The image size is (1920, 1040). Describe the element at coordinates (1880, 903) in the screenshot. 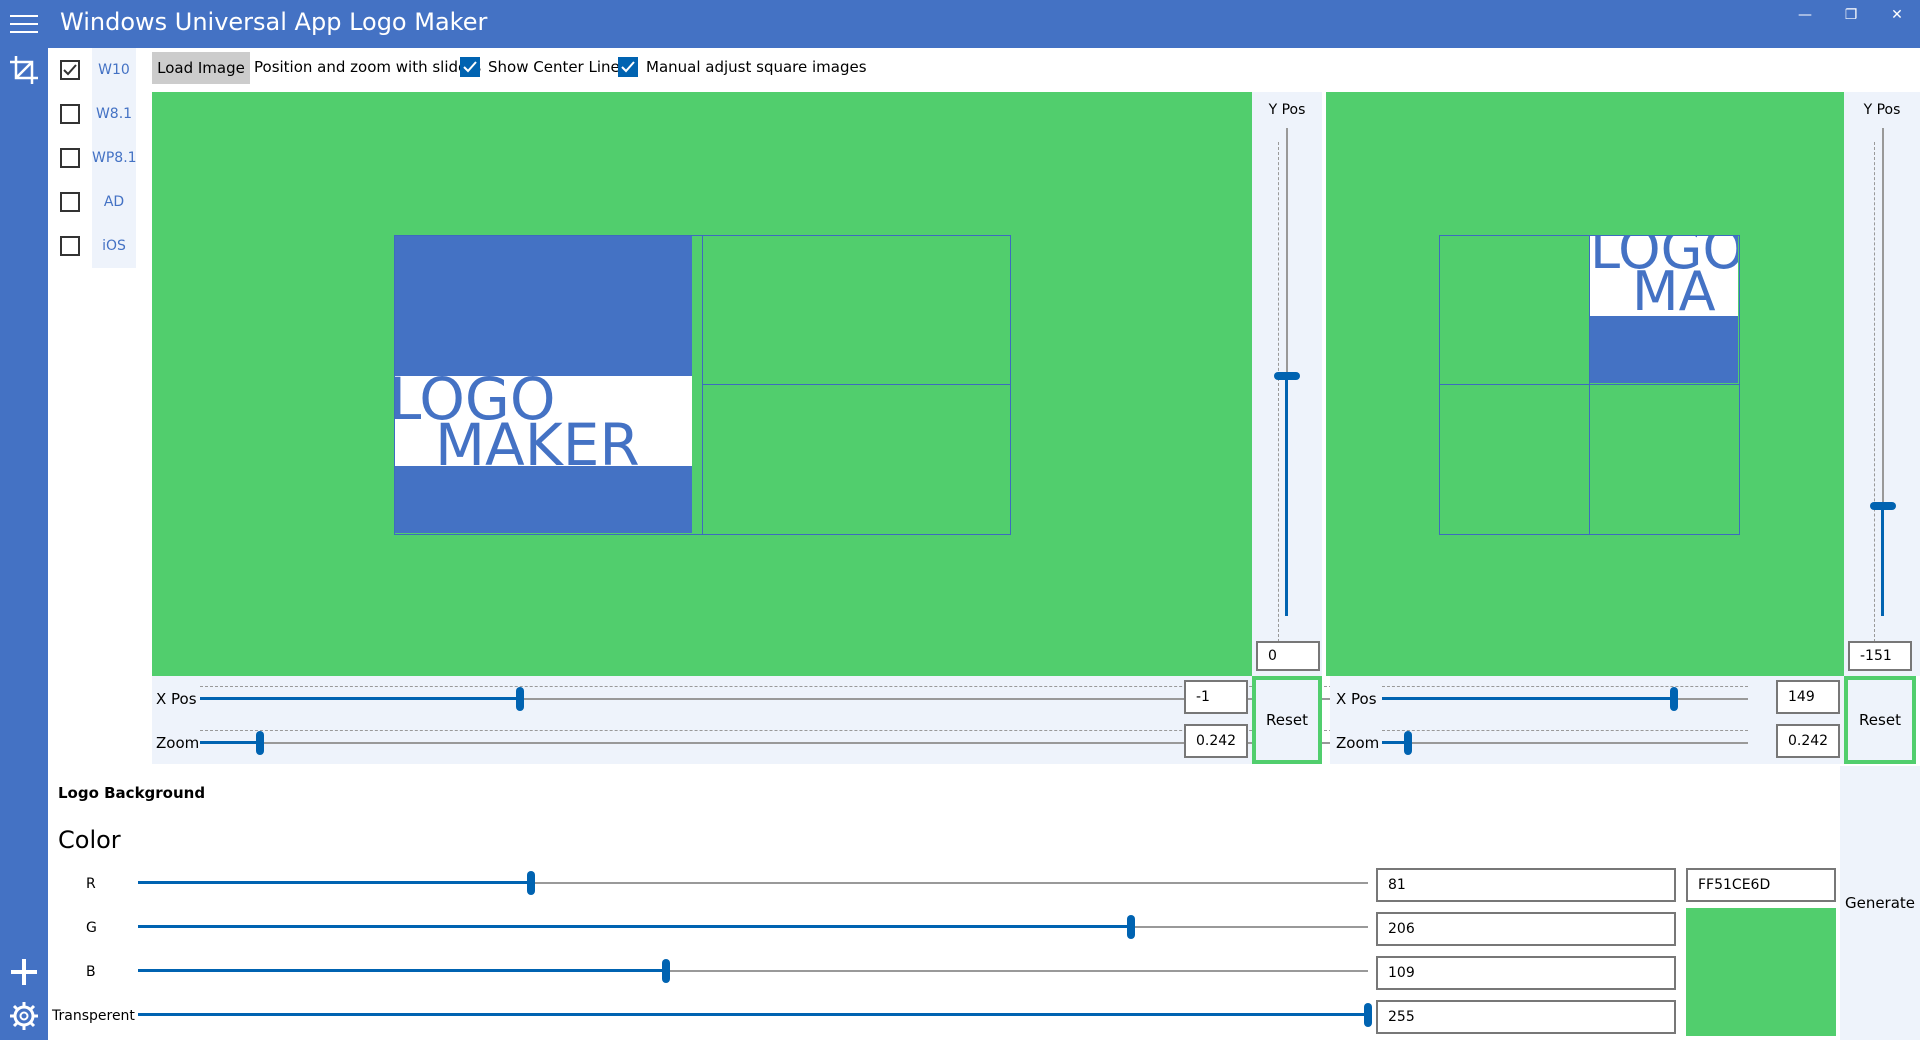

I see `generate-button: Generate` at that location.